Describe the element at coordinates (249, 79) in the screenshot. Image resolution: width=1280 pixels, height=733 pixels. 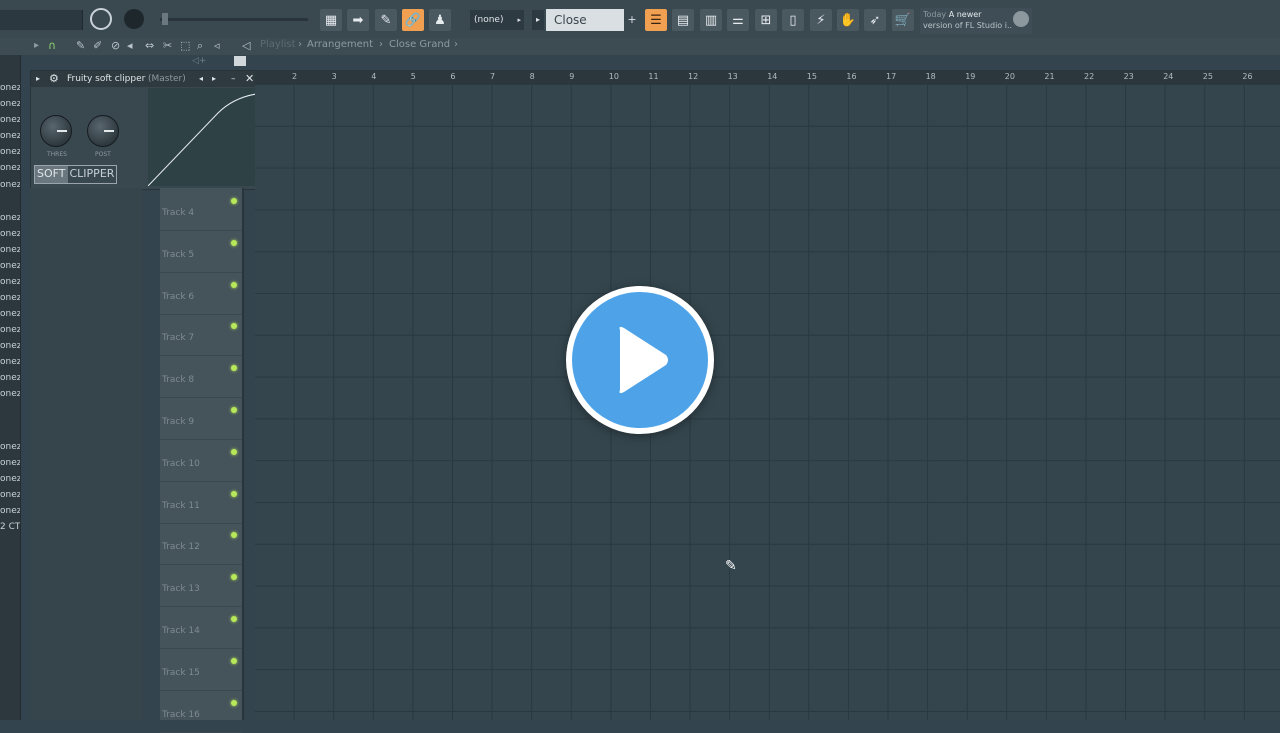
I see `close-icon: ✕` at that location.